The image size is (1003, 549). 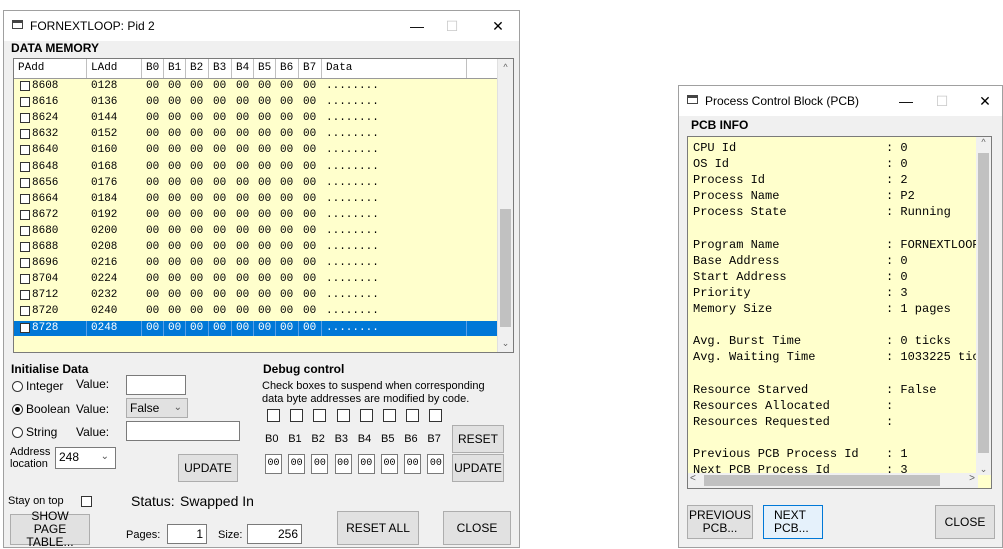 I want to click on pcb-minimize-button: —, so click(x=906, y=101).